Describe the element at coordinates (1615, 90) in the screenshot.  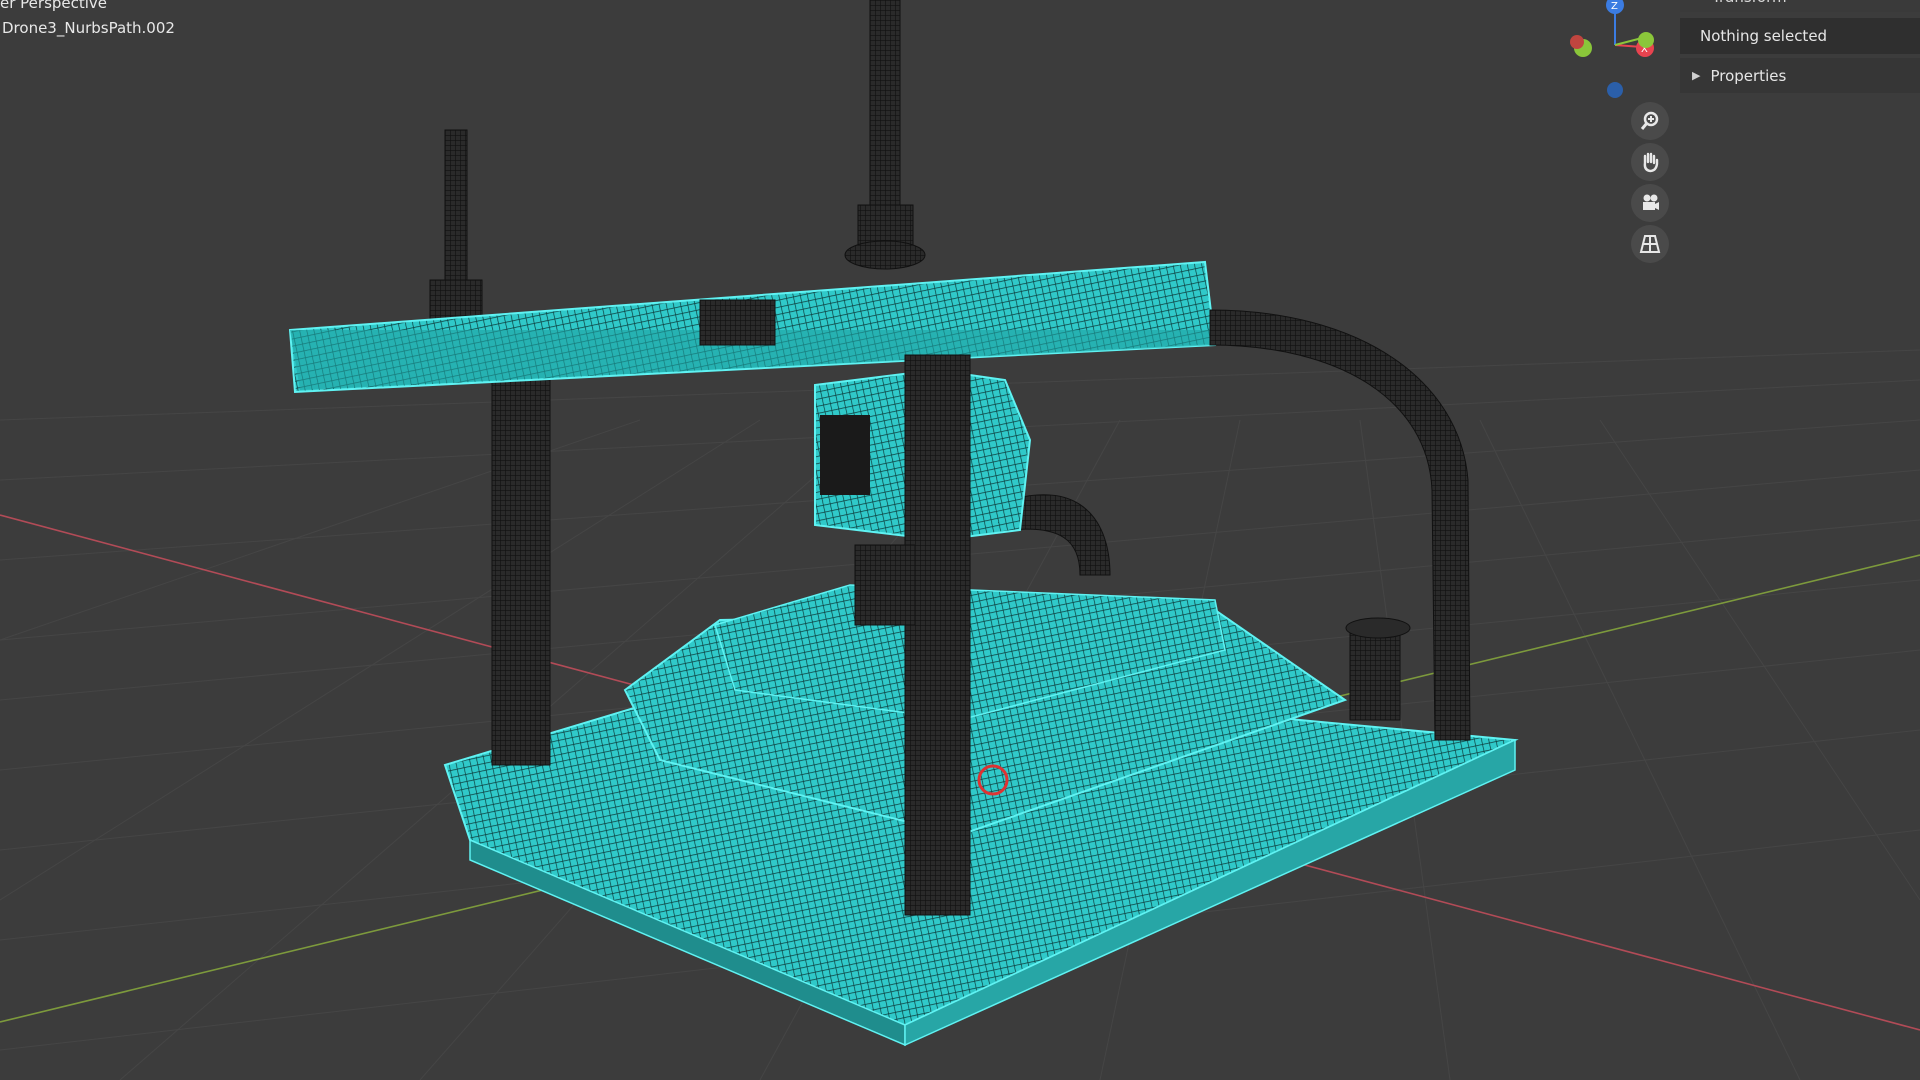
I see `neg-z-axis-handle` at that location.